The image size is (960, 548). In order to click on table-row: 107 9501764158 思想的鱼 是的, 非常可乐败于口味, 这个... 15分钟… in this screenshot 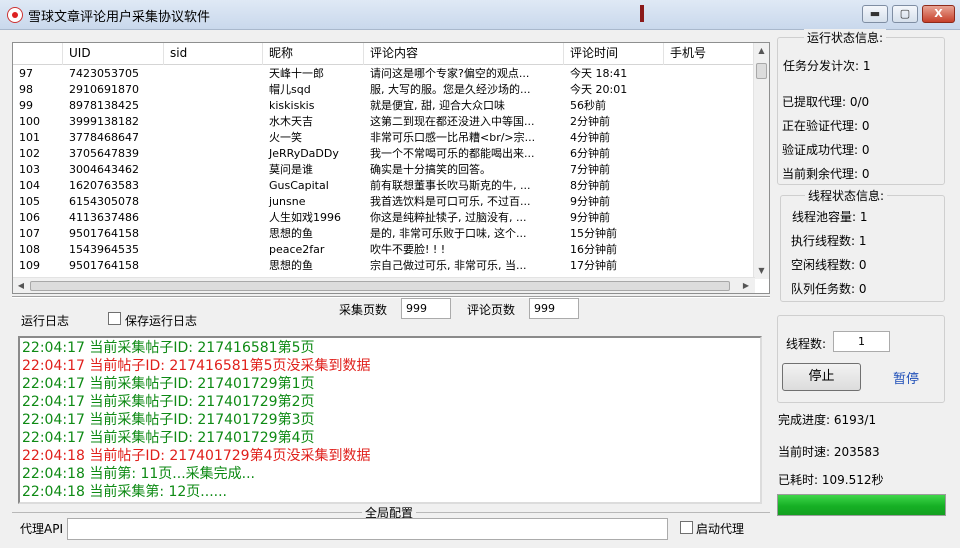, I will do `click(384, 234)`.